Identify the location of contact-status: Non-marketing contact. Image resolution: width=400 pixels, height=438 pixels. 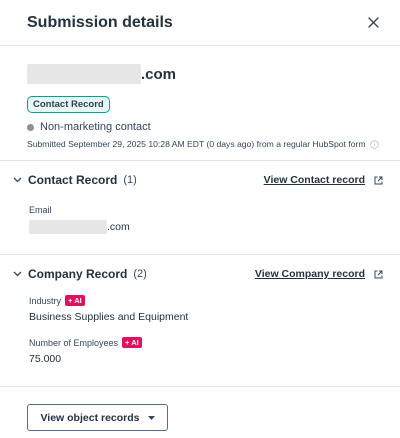
(205, 127).